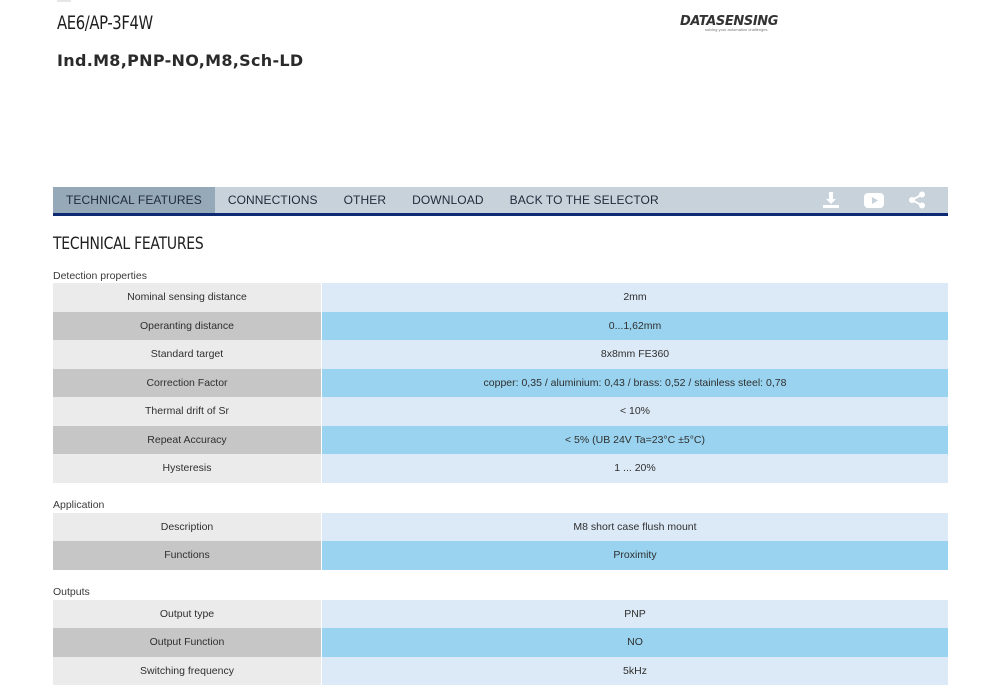 The height and width of the screenshot is (694, 1005). What do you see at coordinates (635, 613) in the screenshot?
I see `row-value: PNP` at bounding box center [635, 613].